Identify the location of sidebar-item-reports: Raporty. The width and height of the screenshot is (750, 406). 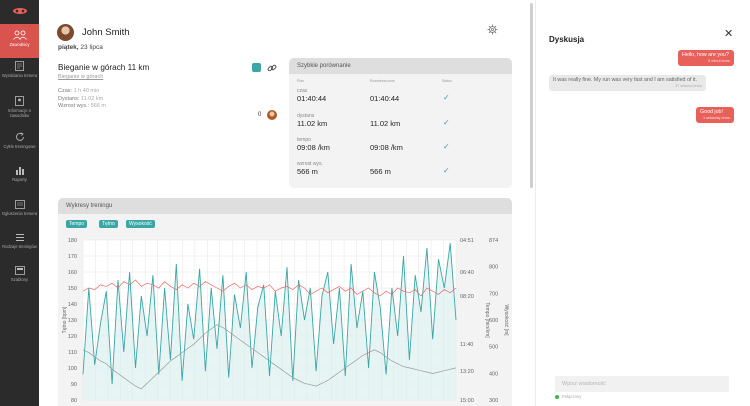
(19, 177).